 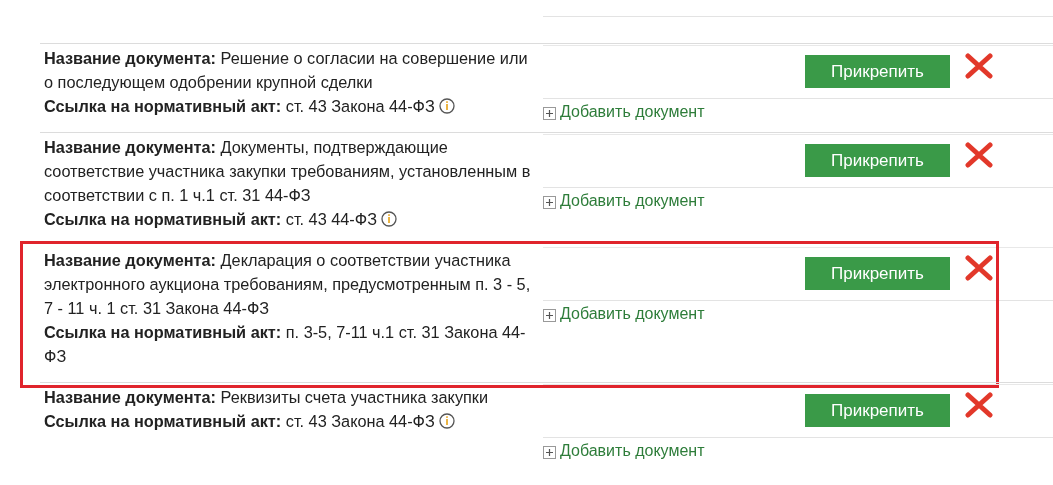 I want to click on regulation-reference: Ссылка на нормативный акт: ст. 43 44-ФЗ, so click(x=210, y=219).